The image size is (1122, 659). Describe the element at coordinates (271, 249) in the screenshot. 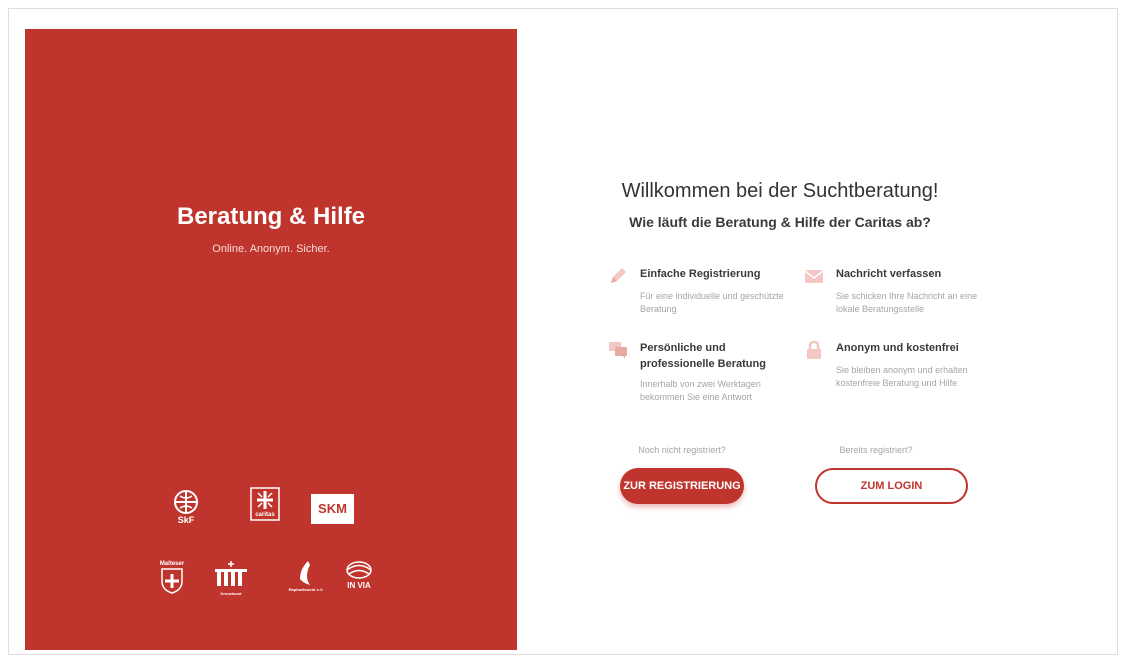

I see `brand-subtitle: Online. Anonym. Sicher.` at that location.